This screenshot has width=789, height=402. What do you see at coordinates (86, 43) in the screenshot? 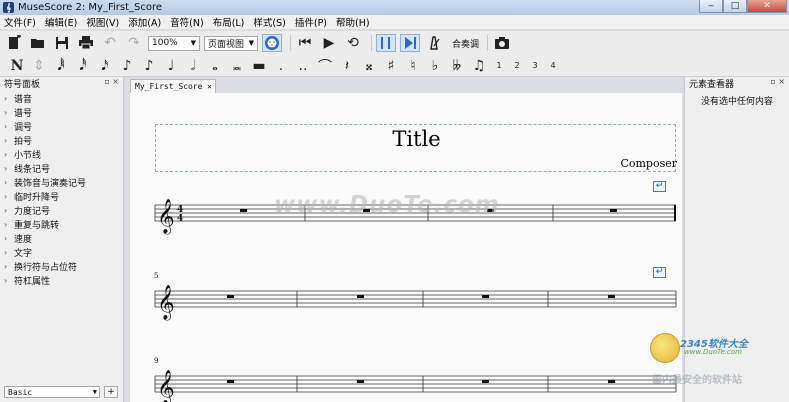
I see `print-icon` at bounding box center [86, 43].